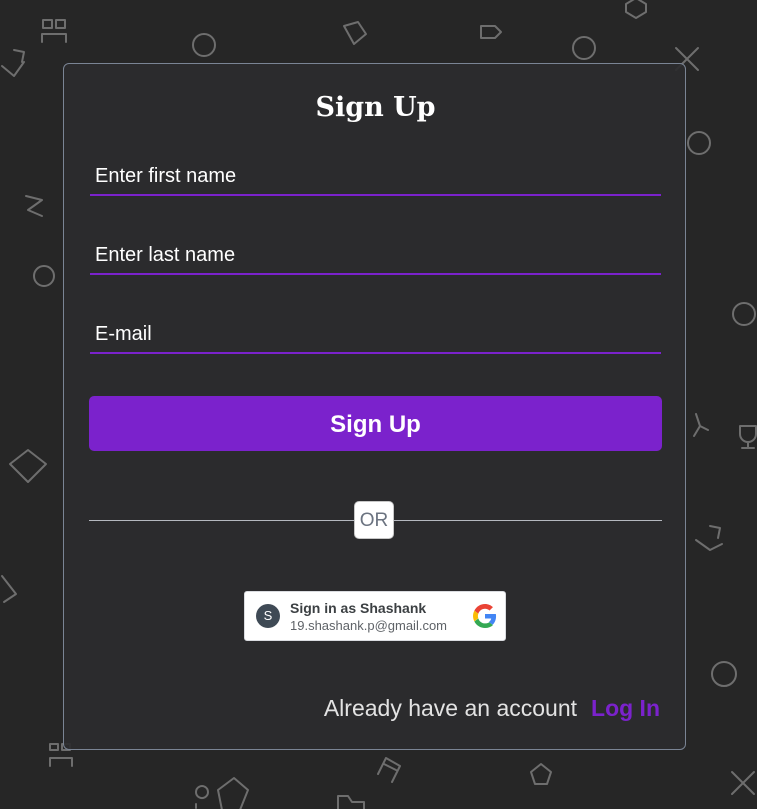 The width and height of the screenshot is (757, 809). I want to click on gauge-icon, so click(204, 45).